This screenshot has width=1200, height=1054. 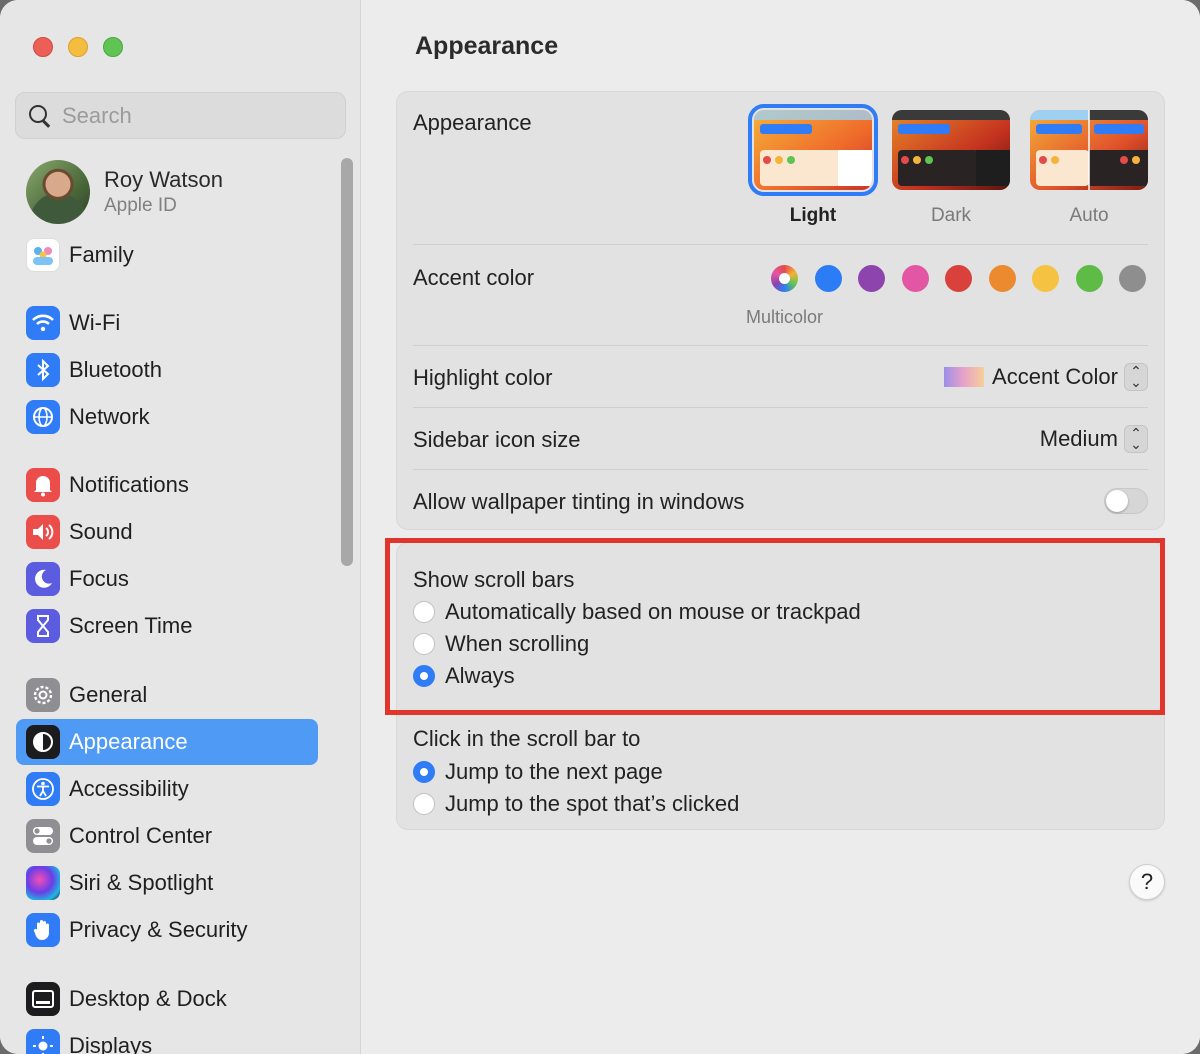 What do you see at coordinates (1089, 215) in the screenshot?
I see `appearance-auto-label: Auto` at bounding box center [1089, 215].